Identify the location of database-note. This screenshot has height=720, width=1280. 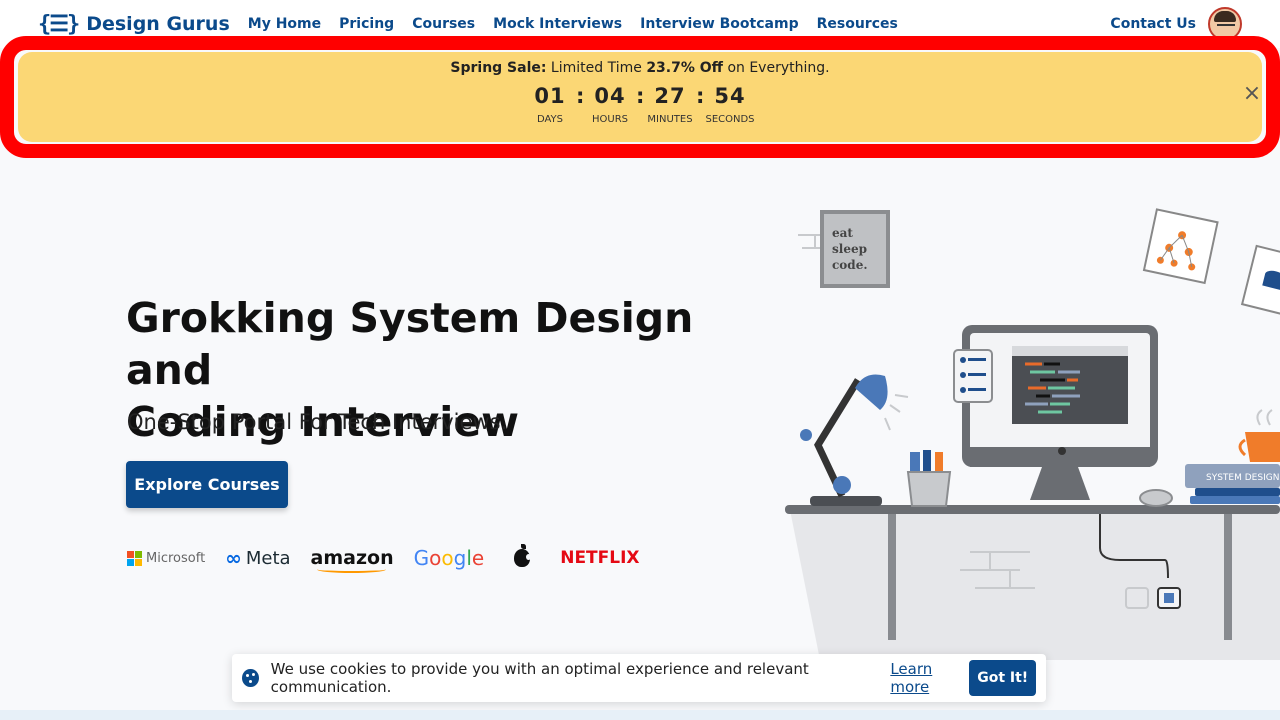
(1260, 281).